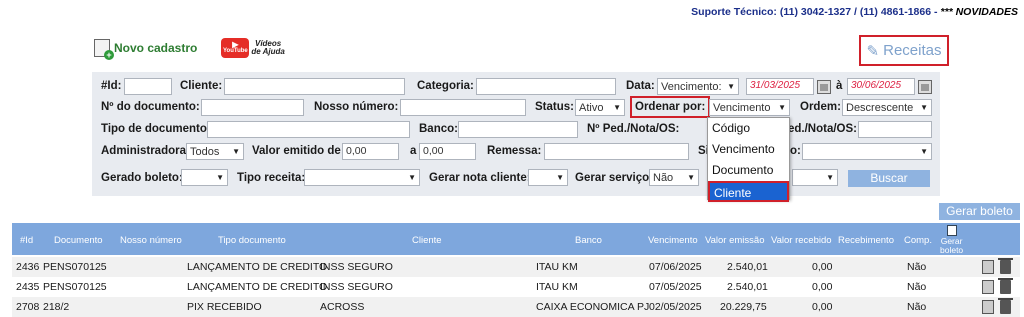 The width and height of the screenshot is (1024, 317). Describe the element at coordinates (362, 177) in the screenshot. I see `tipo-receita-select: ▼` at that location.